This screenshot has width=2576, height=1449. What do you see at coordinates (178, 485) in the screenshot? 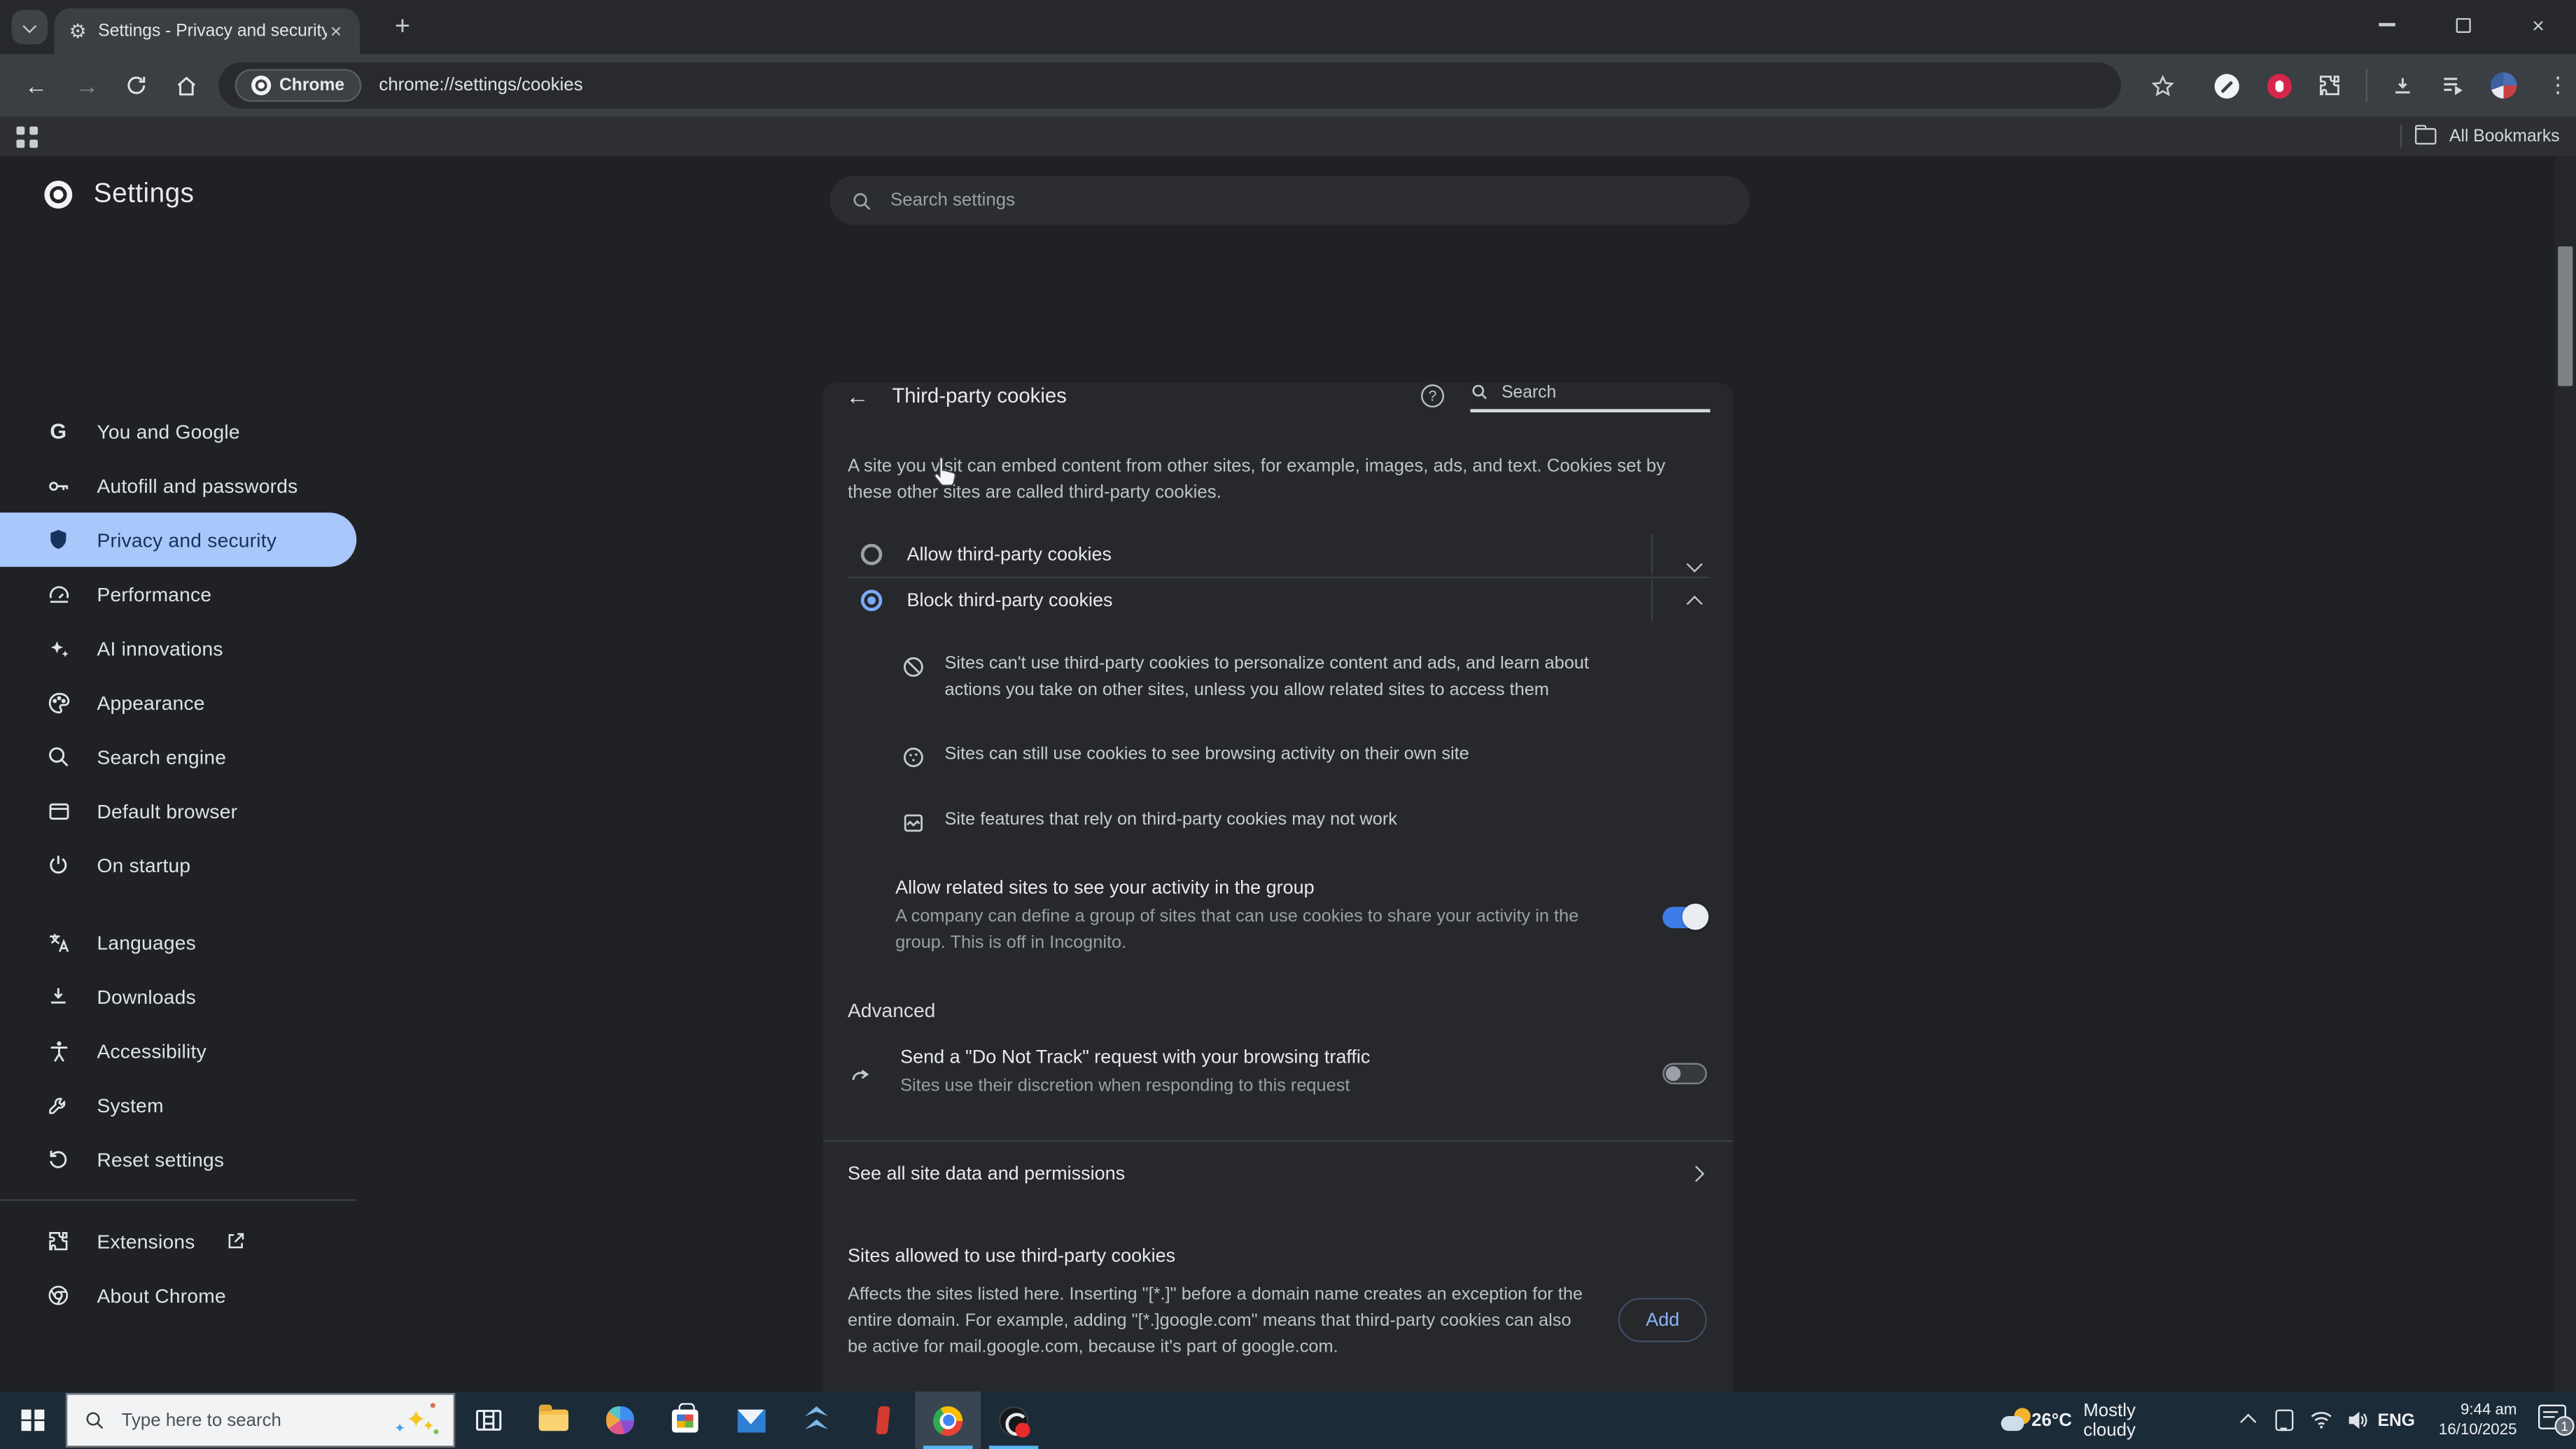
I see `sidebar-item-autofill: Autofill and passwords` at bounding box center [178, 485].